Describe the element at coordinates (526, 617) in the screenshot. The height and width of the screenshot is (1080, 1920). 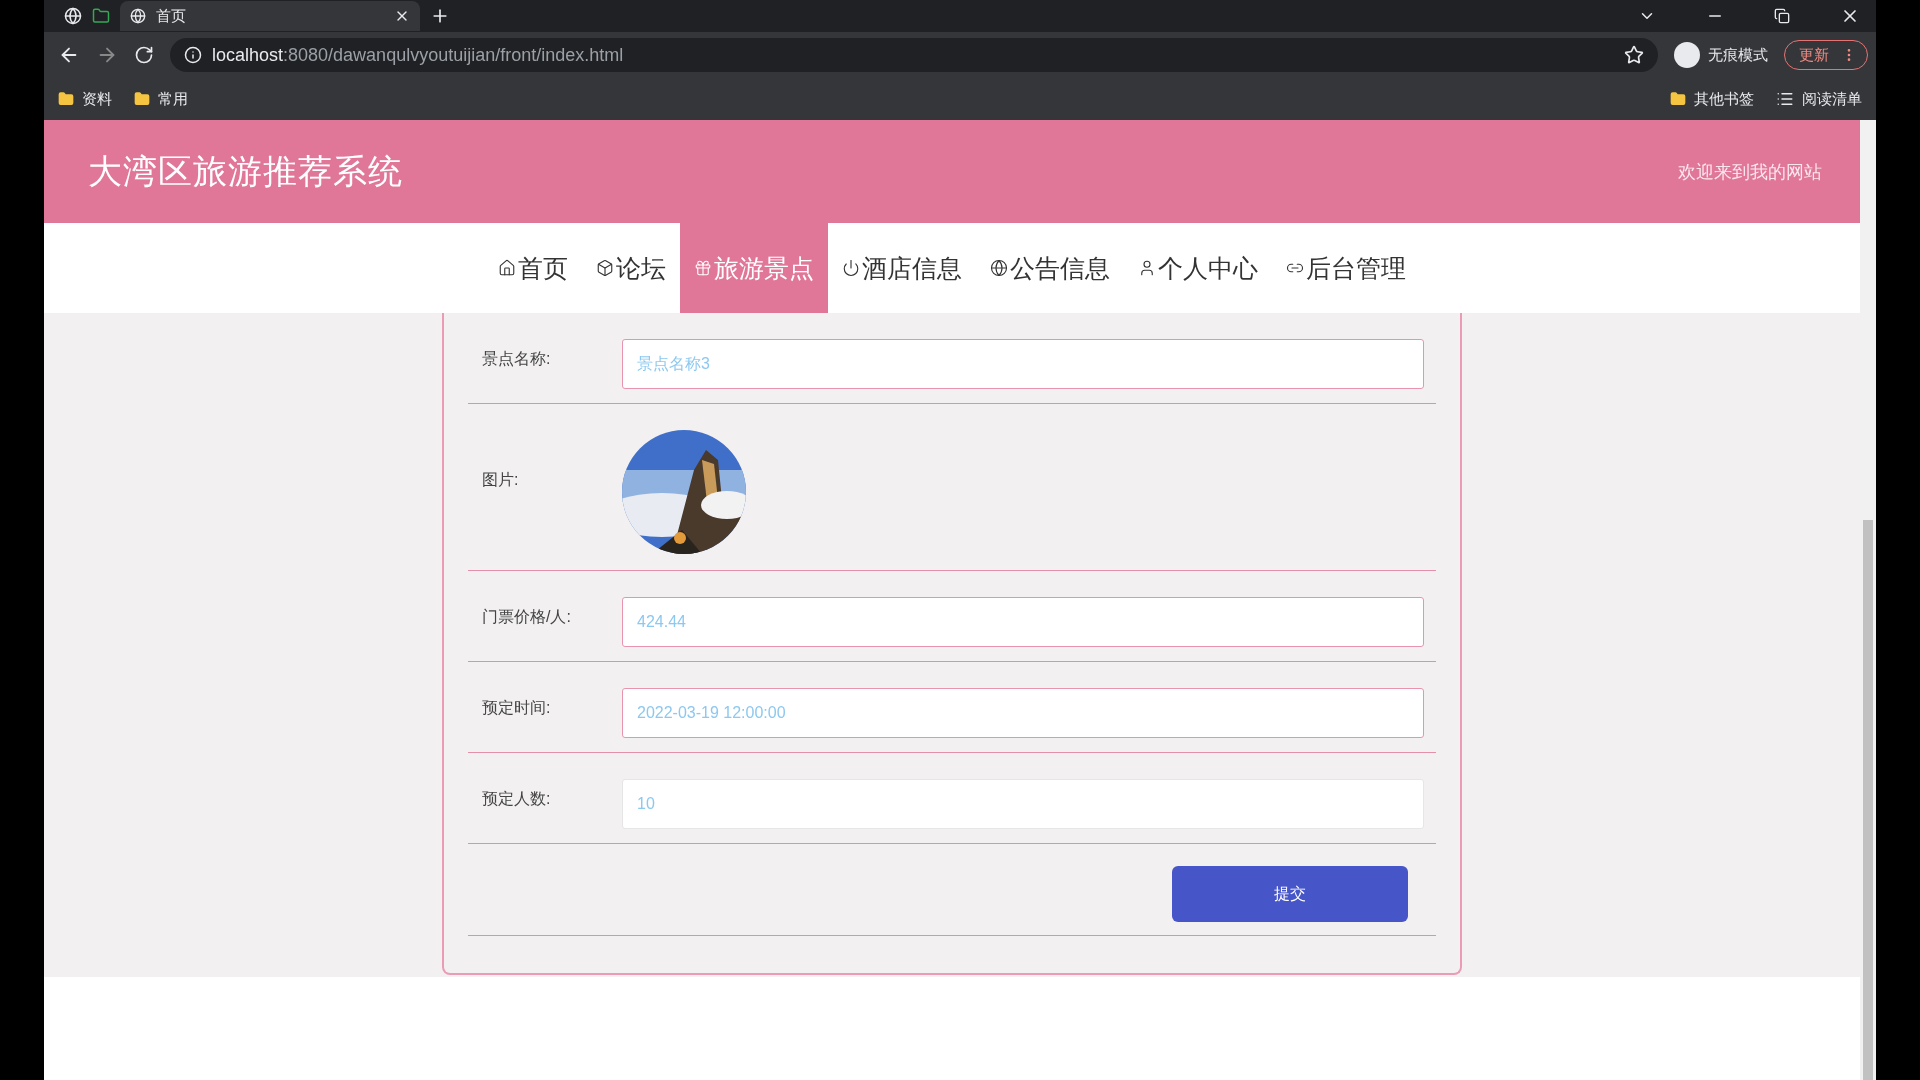
I see `field-label: 门票价格/人:` at that location.